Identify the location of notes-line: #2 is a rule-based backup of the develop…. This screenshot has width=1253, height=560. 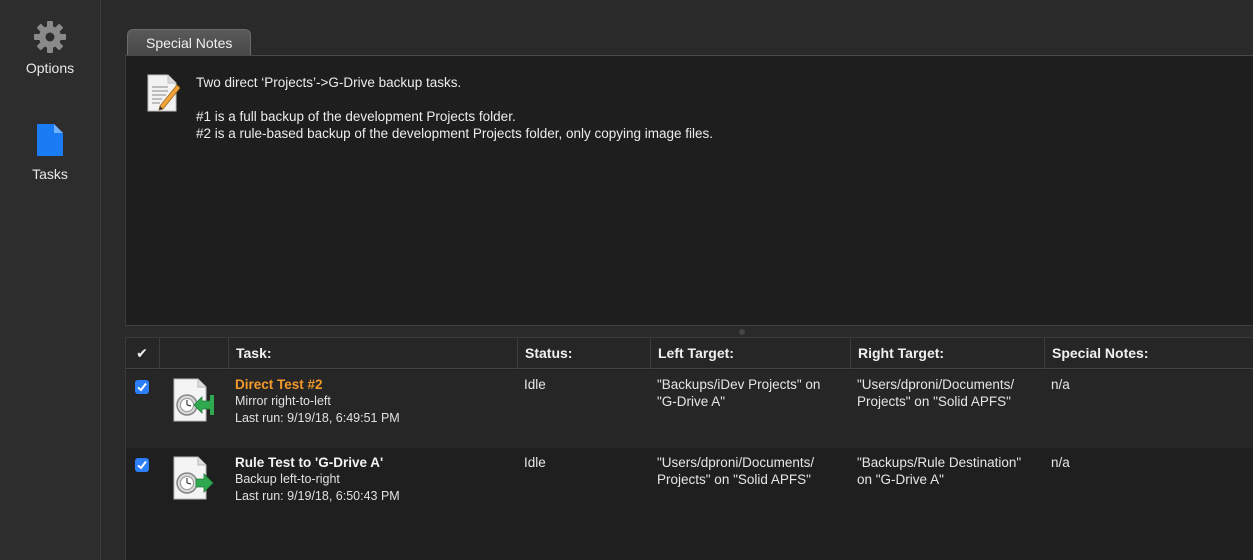
(455, 133).